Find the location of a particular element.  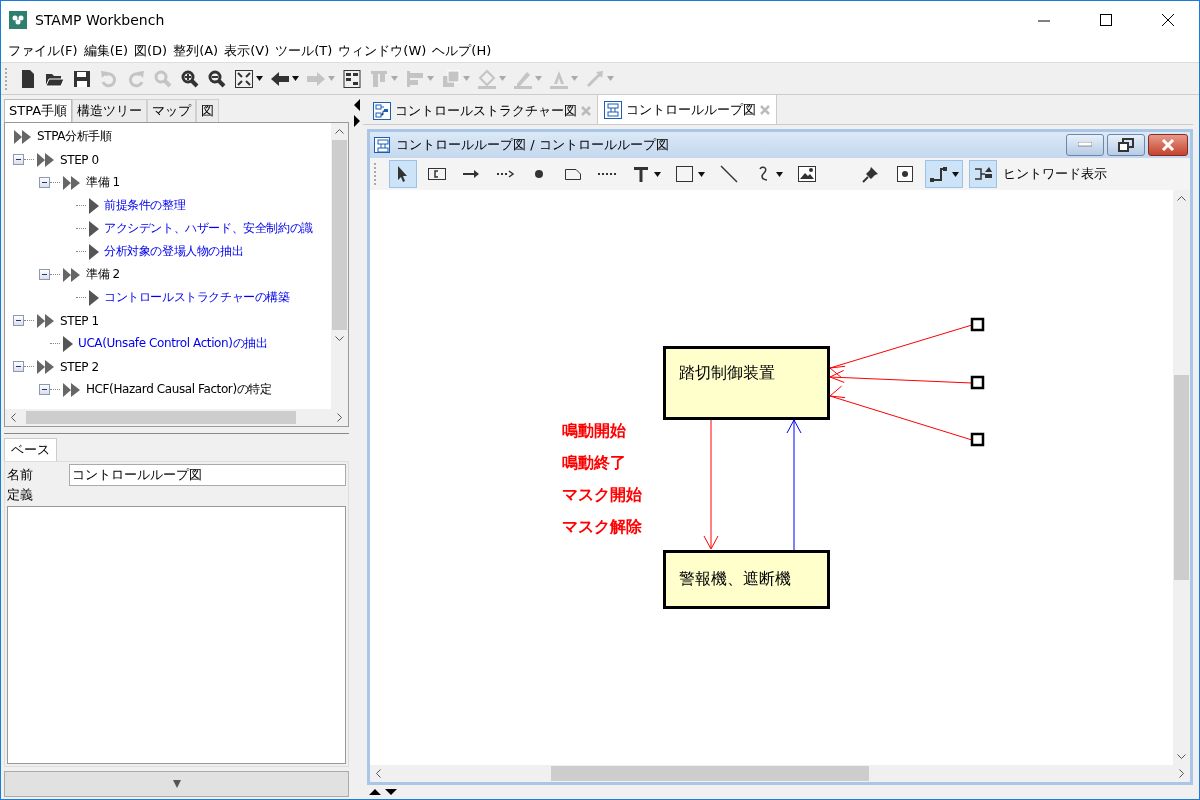

editor-tab: コントロールループ図 is located at coordinates (687, 109).